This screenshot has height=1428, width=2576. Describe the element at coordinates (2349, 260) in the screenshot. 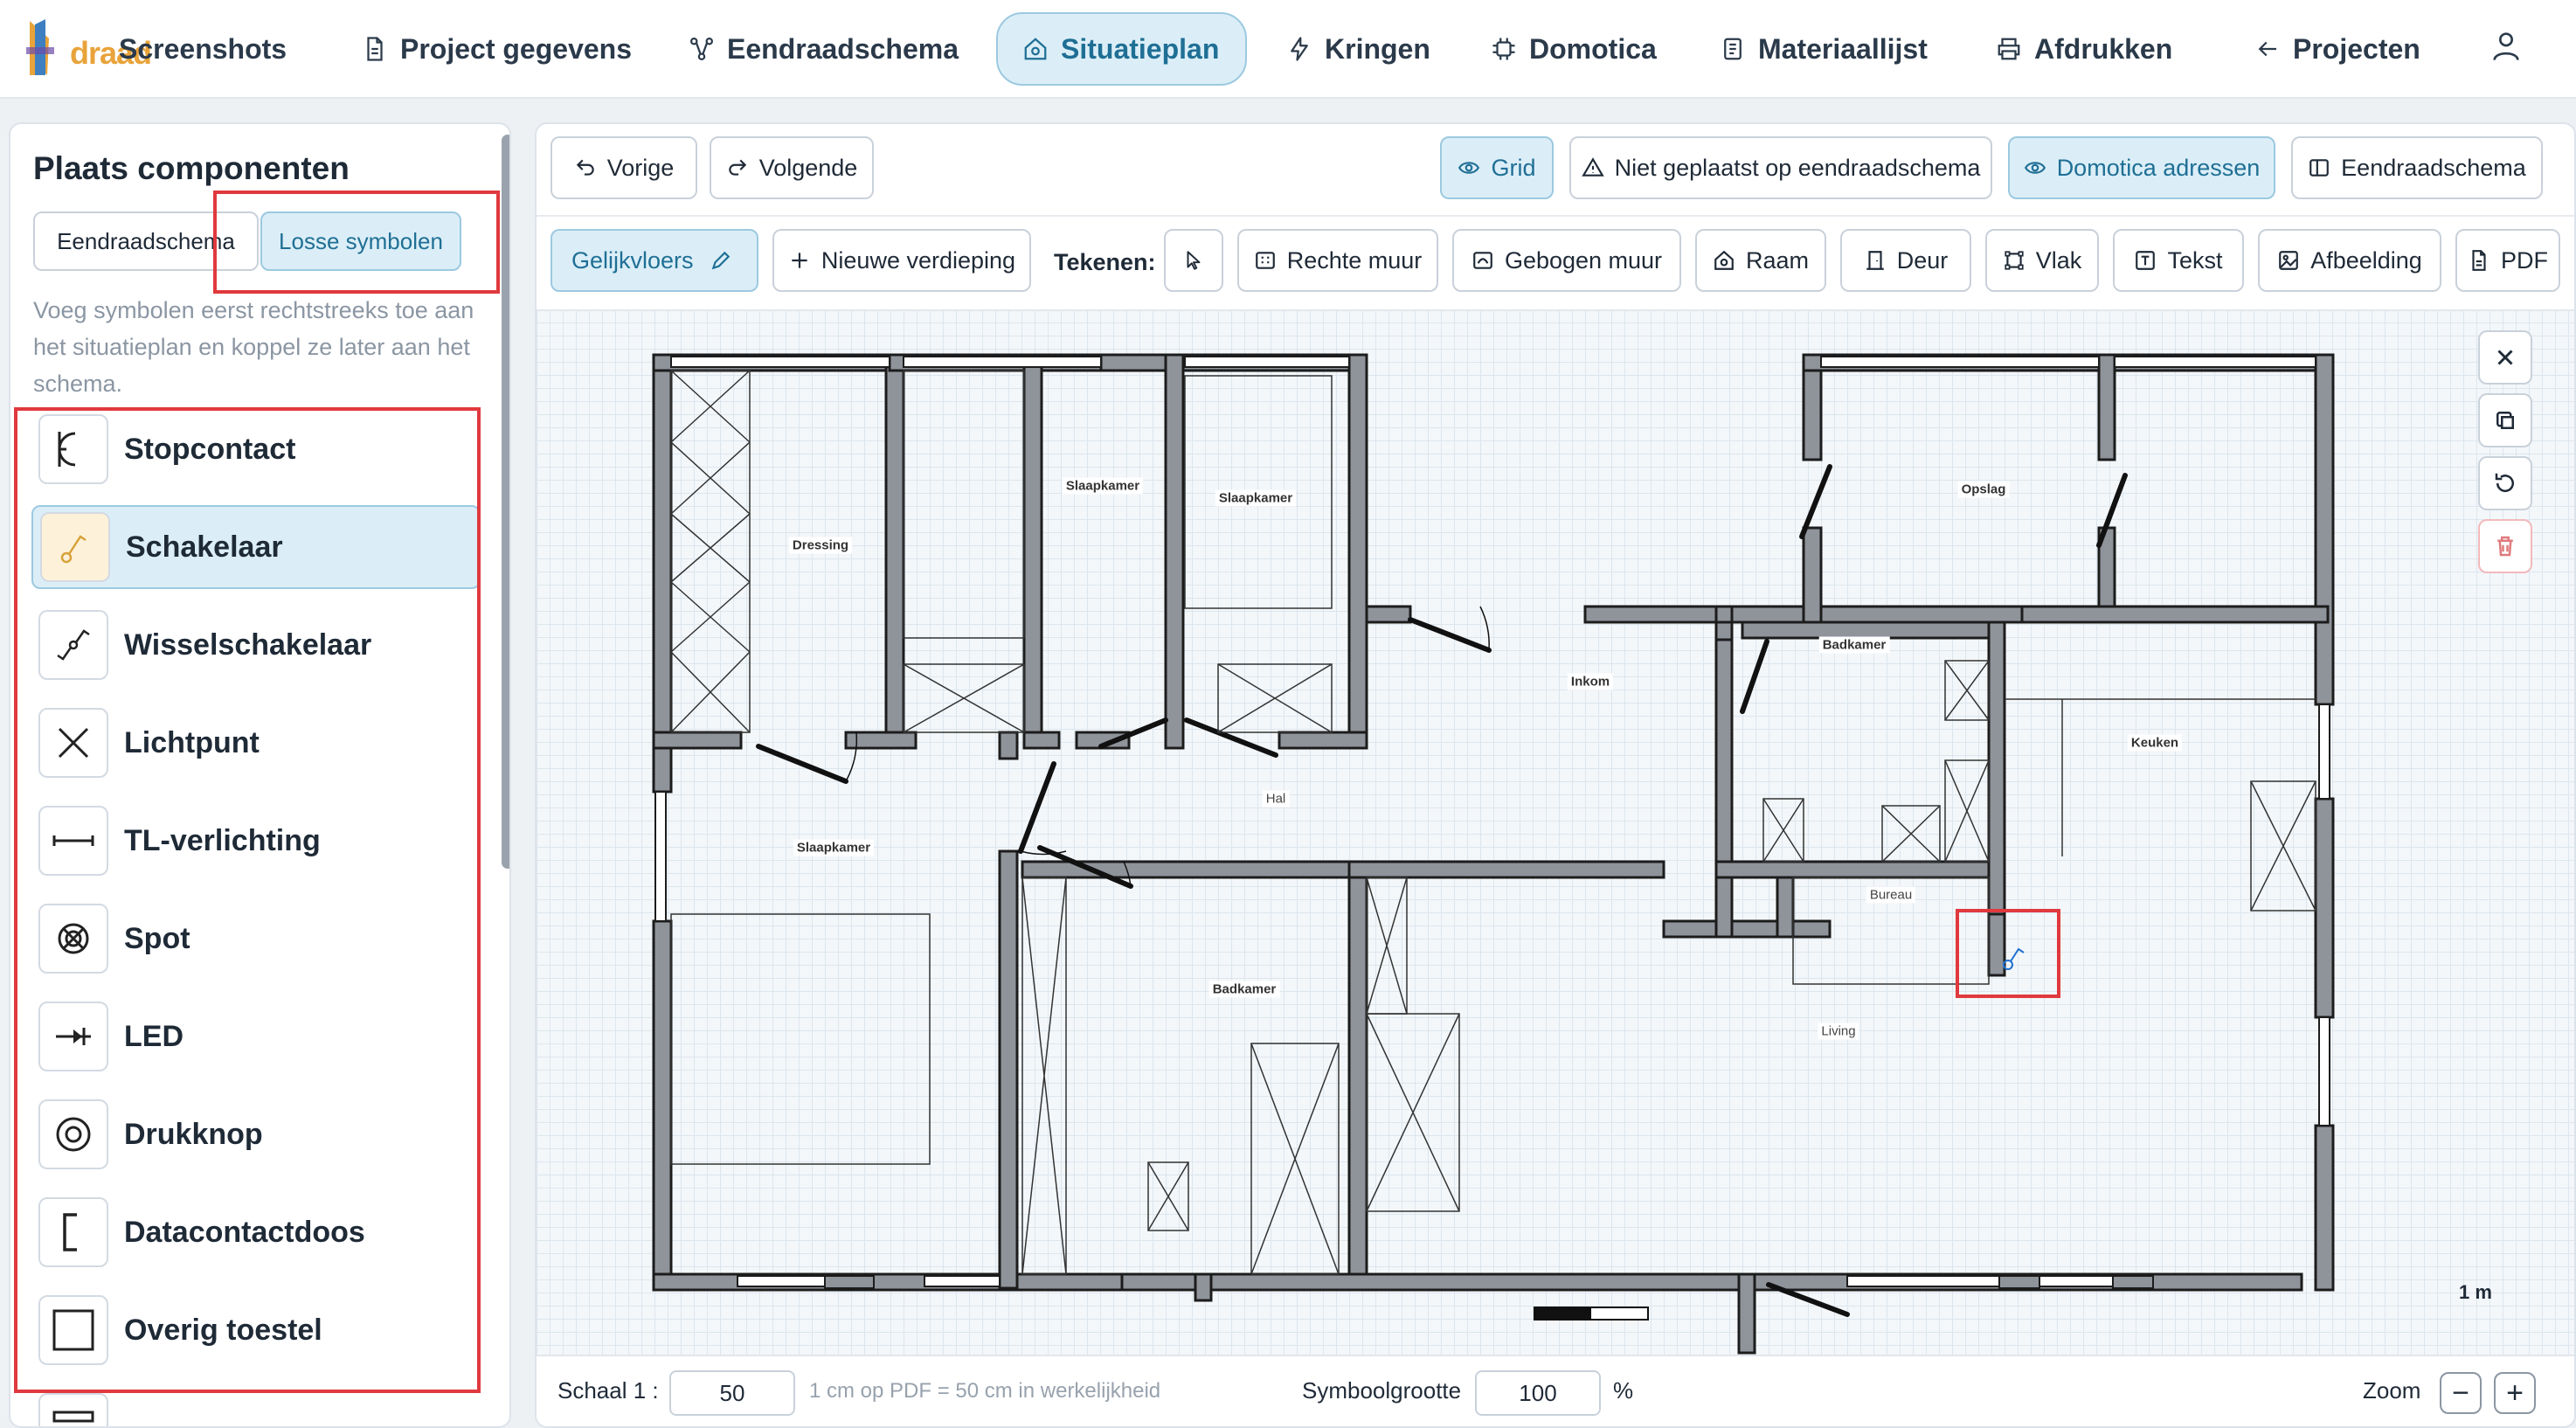

I see `tool-afbeelding: Afbeelding` at that location.